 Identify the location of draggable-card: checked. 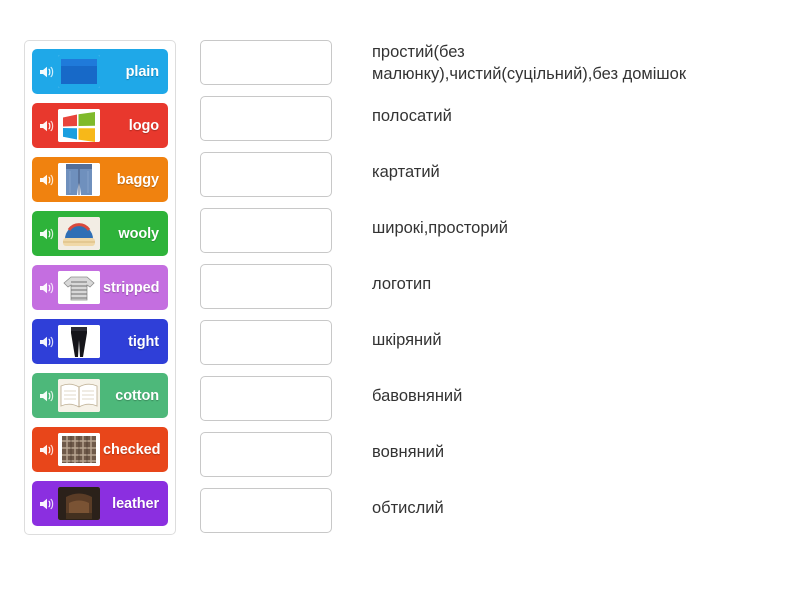
(100, 449).